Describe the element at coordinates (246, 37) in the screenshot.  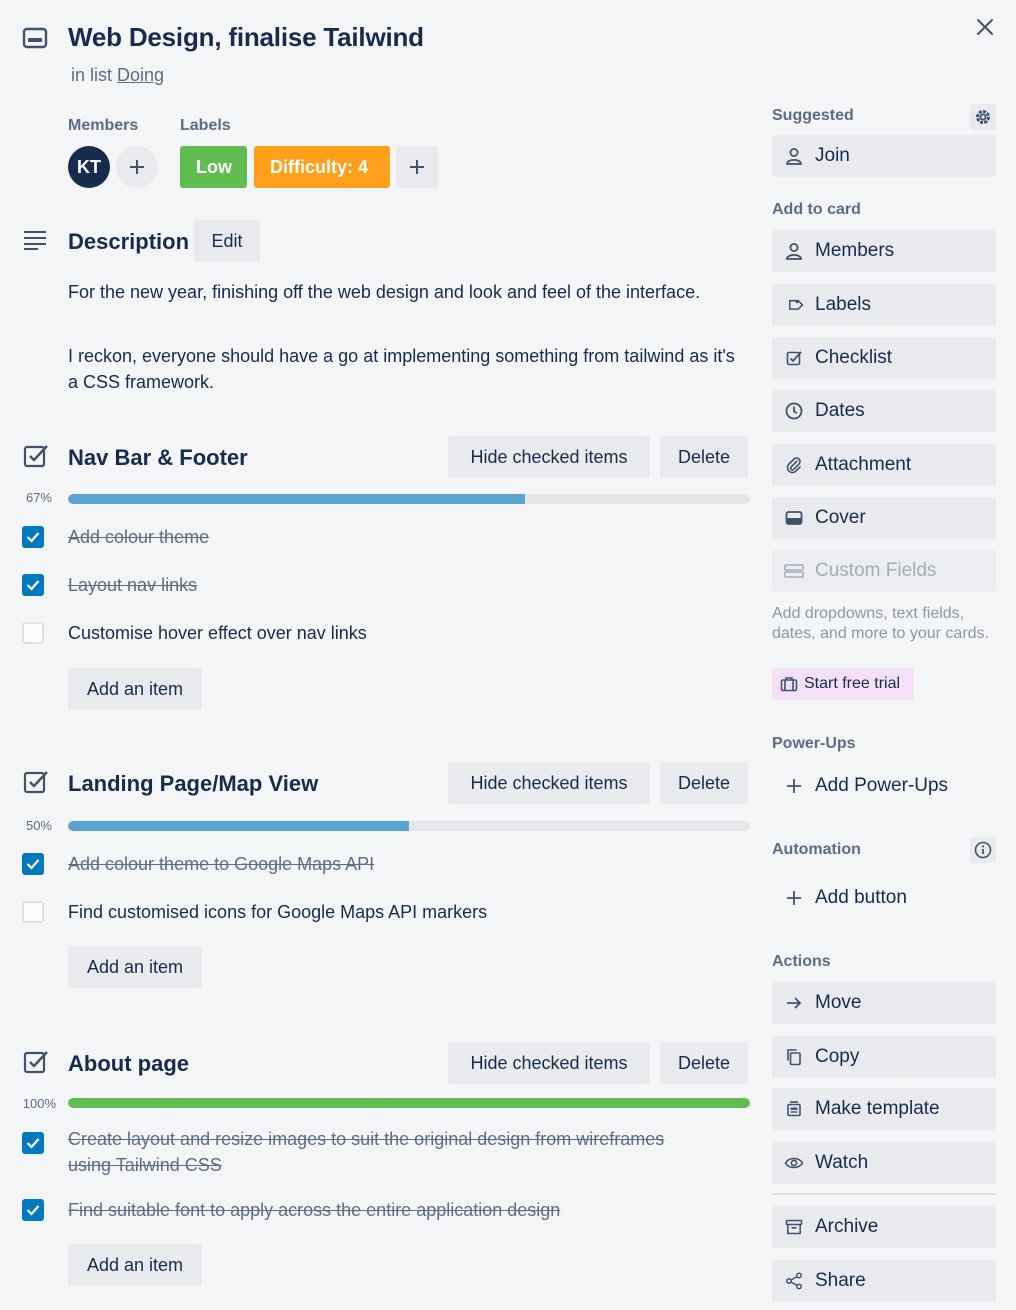
I see `card-title: Web Design, finalise Tailwind` at that location.